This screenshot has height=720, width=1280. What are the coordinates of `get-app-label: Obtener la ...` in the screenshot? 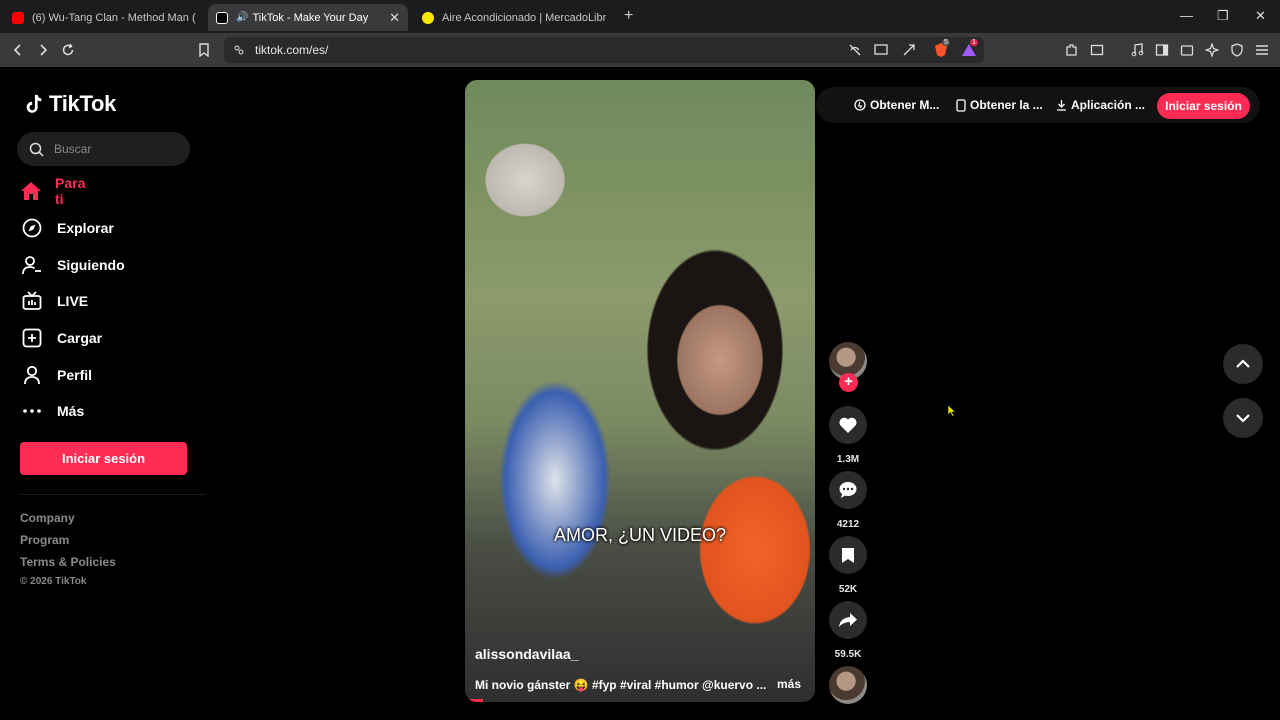 It's located at (1006, 105).